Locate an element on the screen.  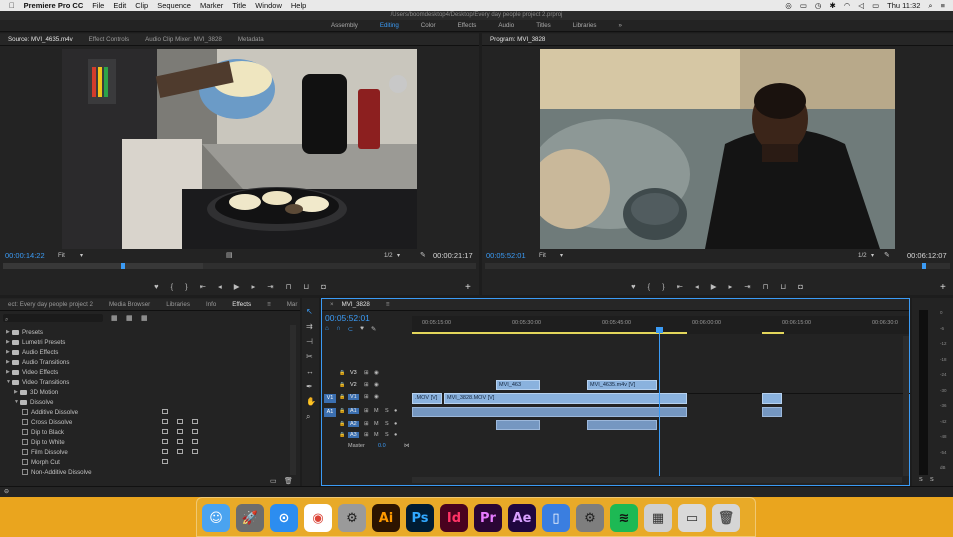
workspace-audio: Audio is located at coordinates (506, 26).